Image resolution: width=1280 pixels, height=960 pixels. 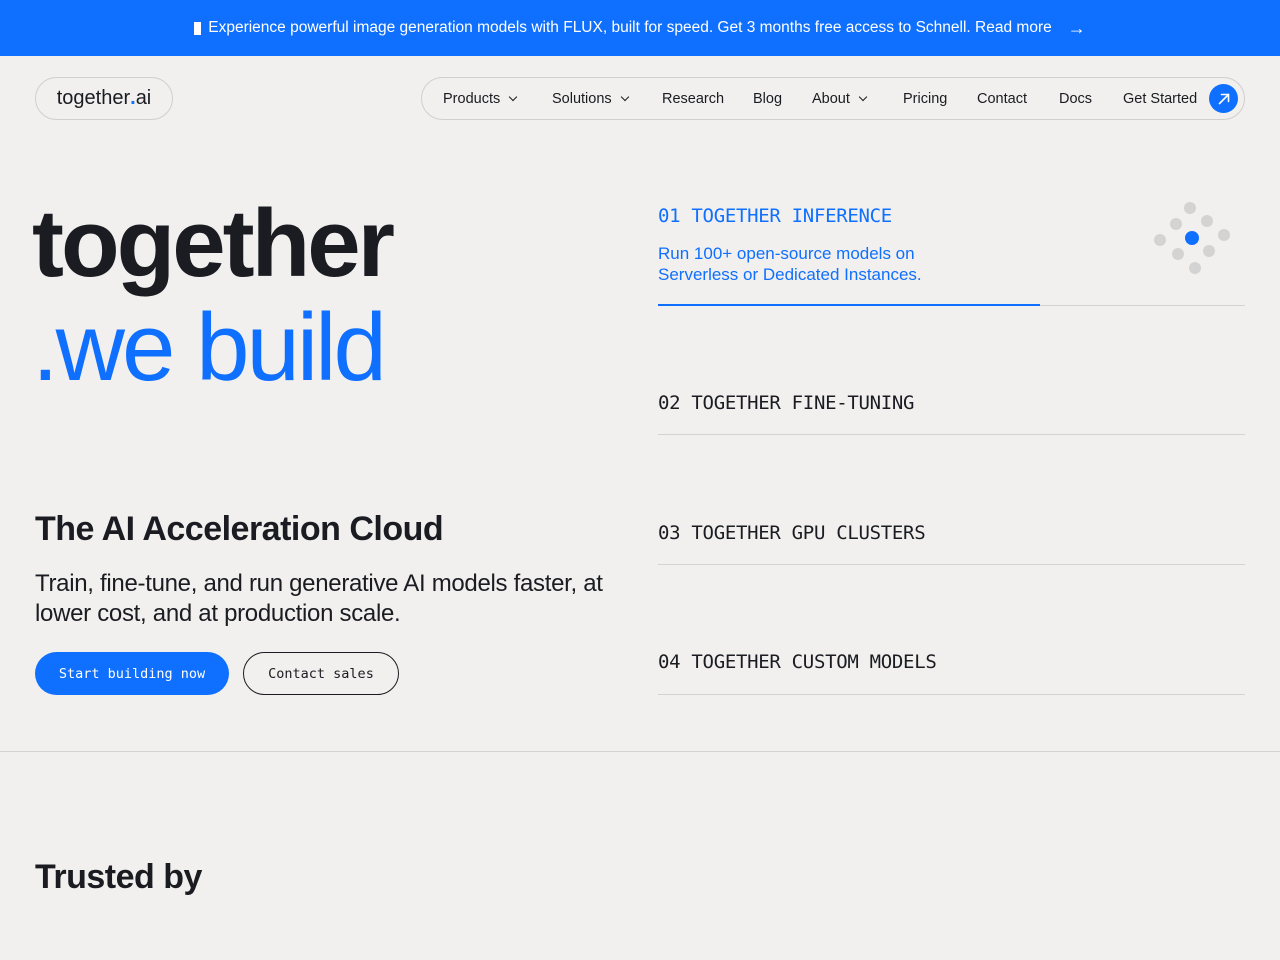 I want to click on nav-label: Contact, so click(x=1002, y=98).